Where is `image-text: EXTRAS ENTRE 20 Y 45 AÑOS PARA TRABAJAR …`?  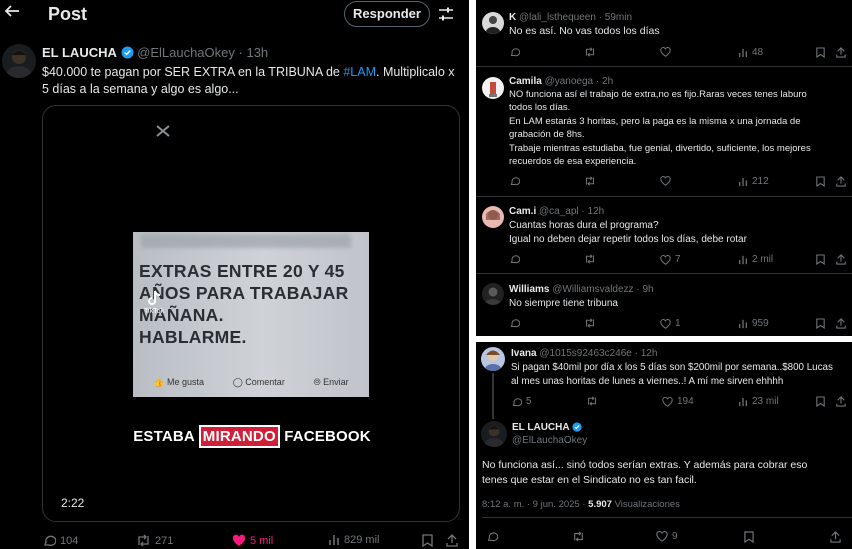 image-text: EXTRAS ENTRE 20 Y 45 AÑOS PARA TRABAJAR … is located at coordinates (244, 304).